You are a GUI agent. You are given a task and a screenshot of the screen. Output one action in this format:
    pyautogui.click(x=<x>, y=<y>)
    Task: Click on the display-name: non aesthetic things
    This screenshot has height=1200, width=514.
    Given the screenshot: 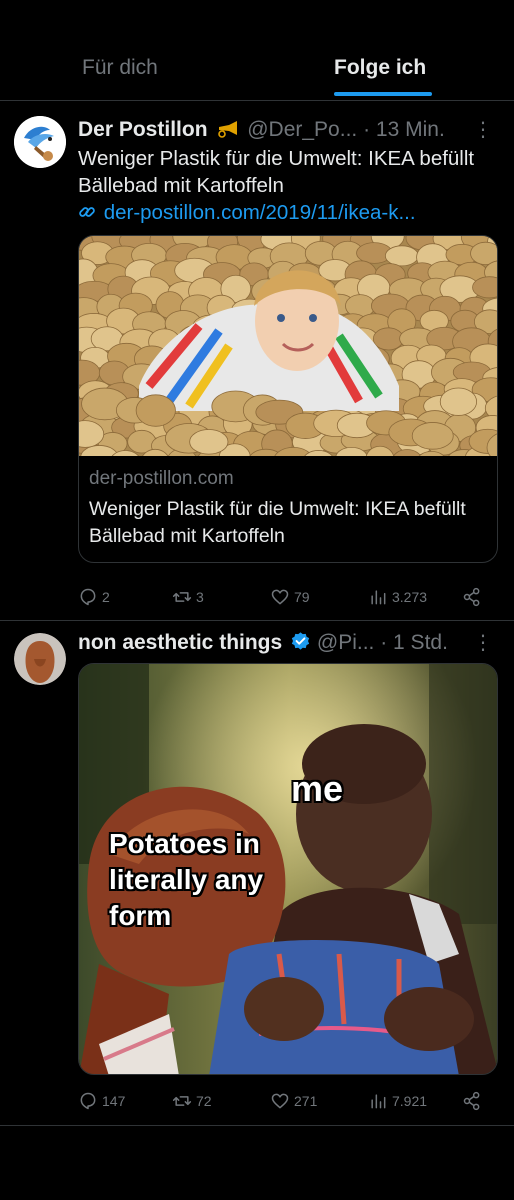 What is the action you would take?
    pyautogui.click(x=180, y=642)
    